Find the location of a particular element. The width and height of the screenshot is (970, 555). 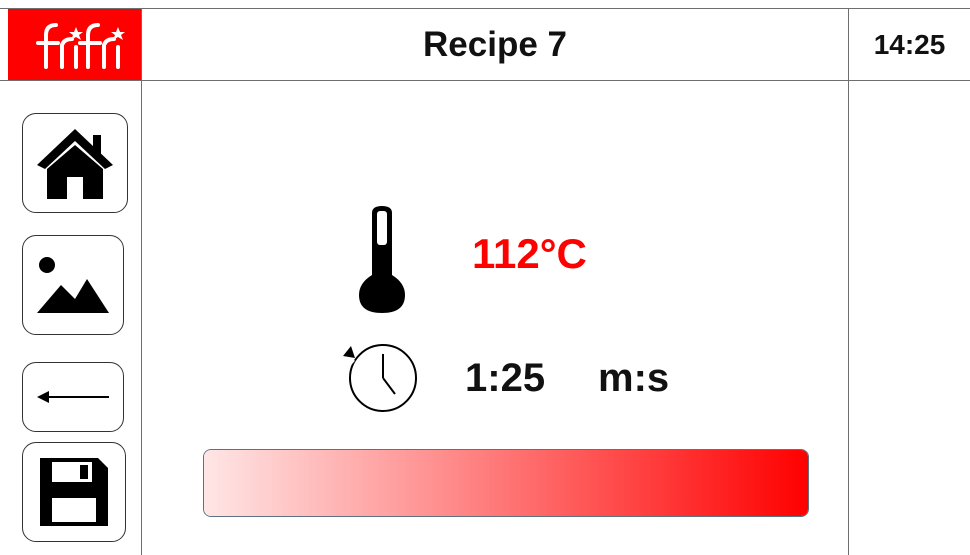

home-button is located at coordinates (75, 163).